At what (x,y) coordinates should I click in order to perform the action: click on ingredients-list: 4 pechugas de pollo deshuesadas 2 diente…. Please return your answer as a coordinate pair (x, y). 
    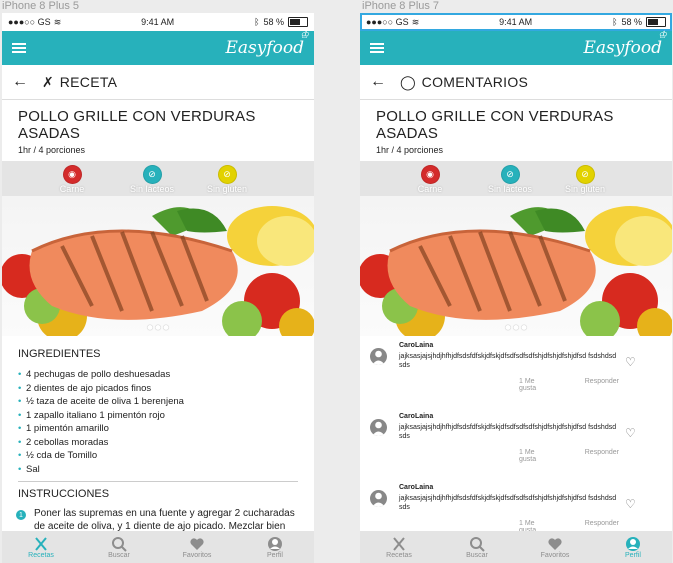
    Looking at the image, I should click on (158, 422).